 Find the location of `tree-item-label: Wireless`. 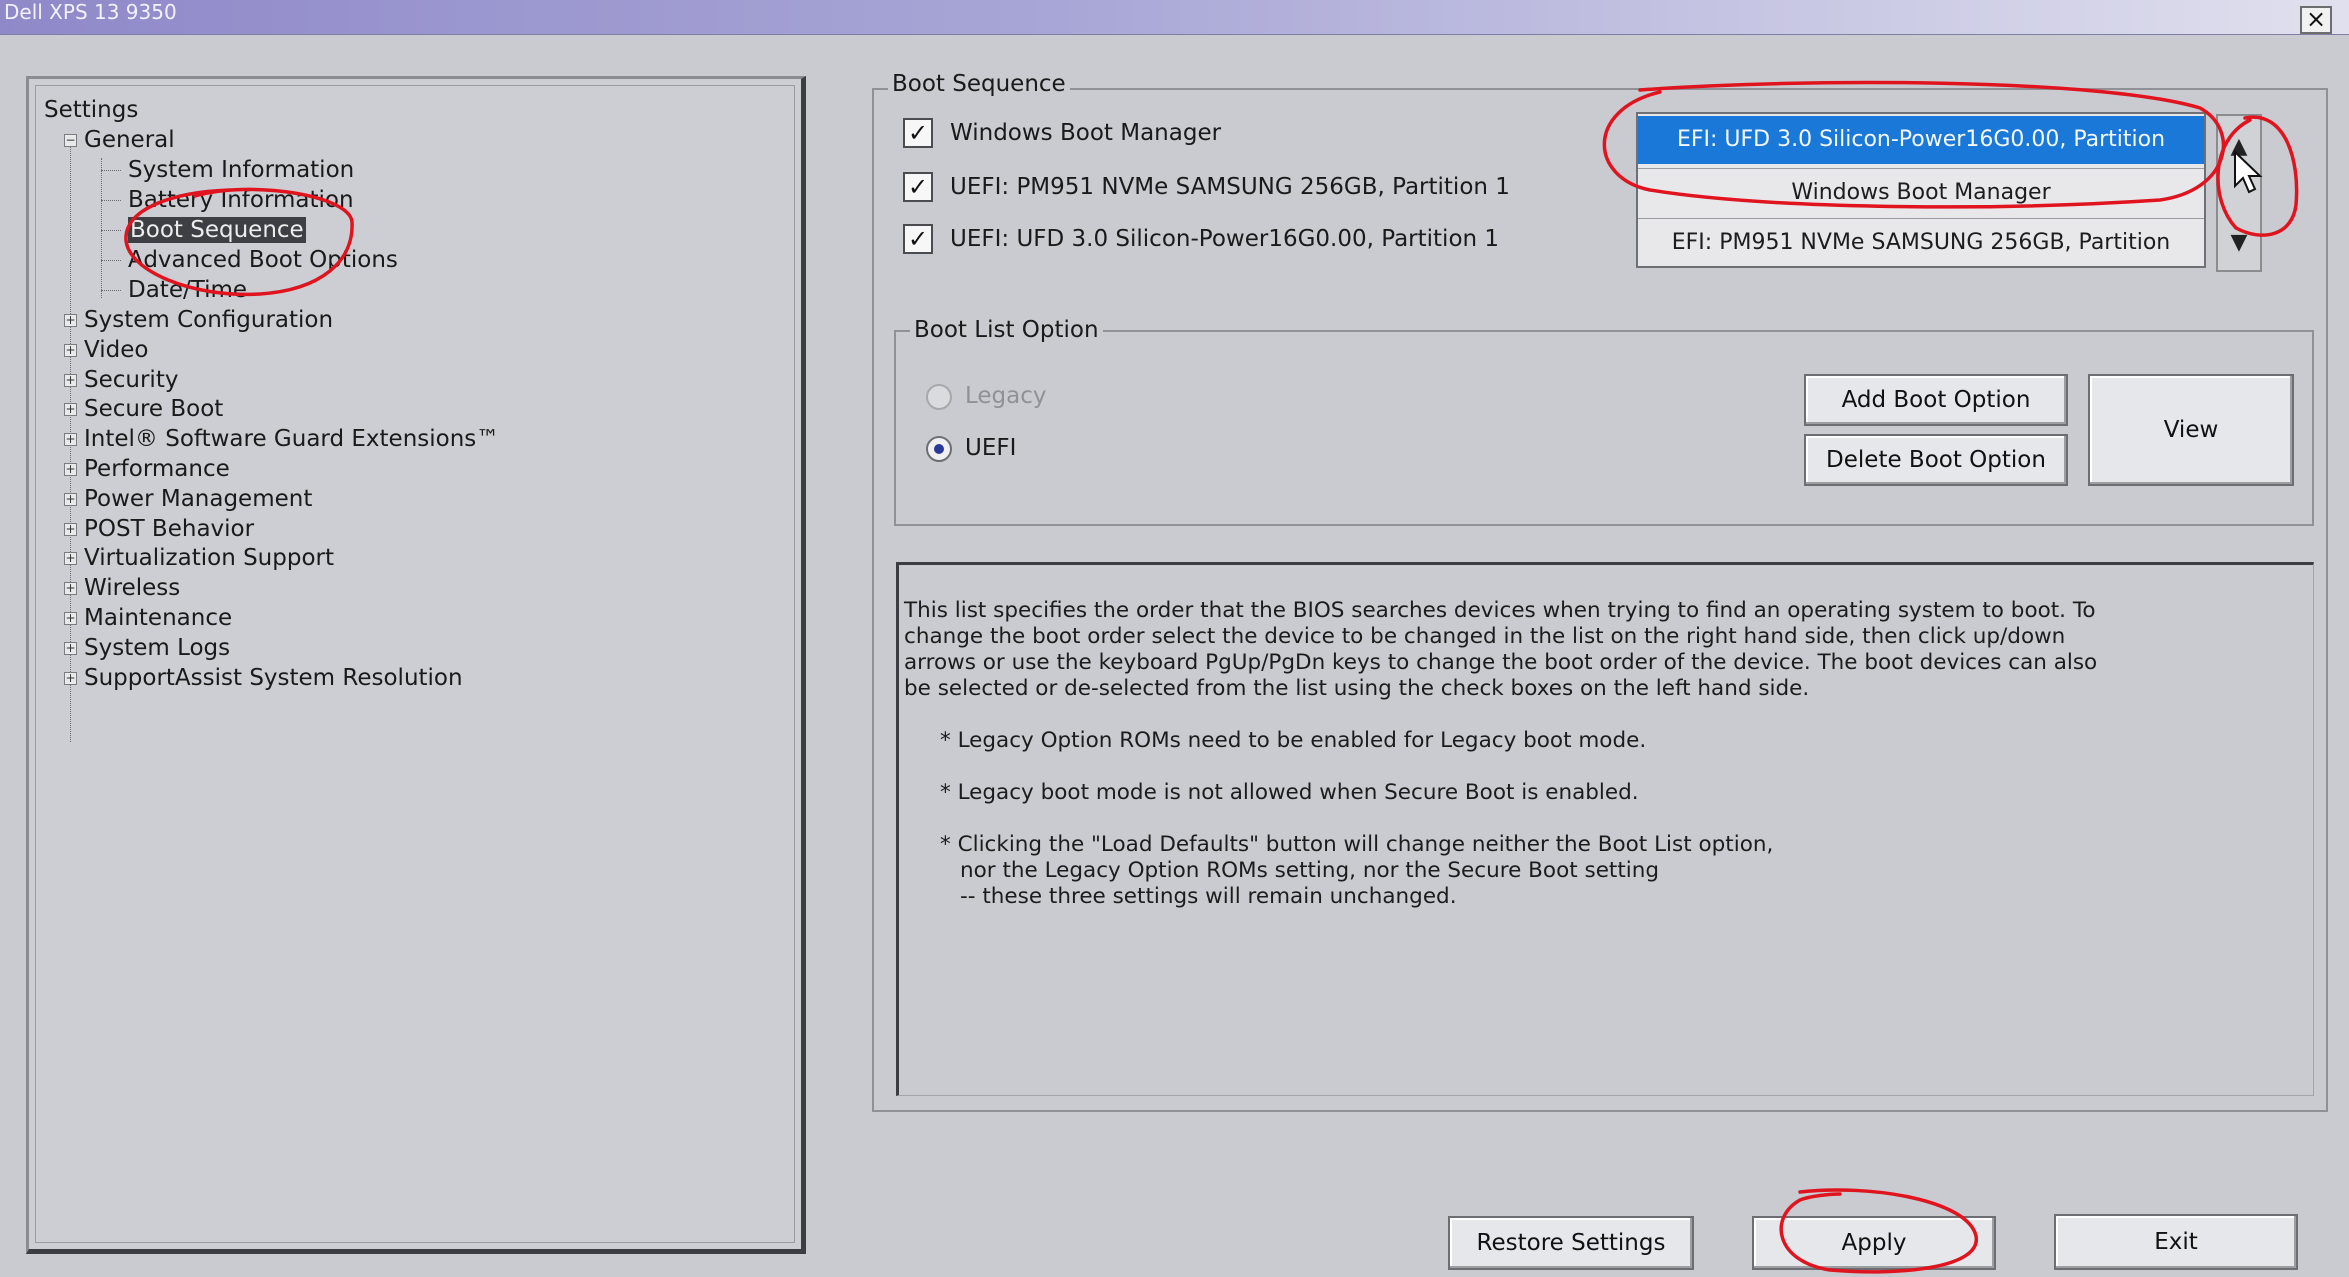

tree-item-label: Wireless is located at coordinates (132, 588).